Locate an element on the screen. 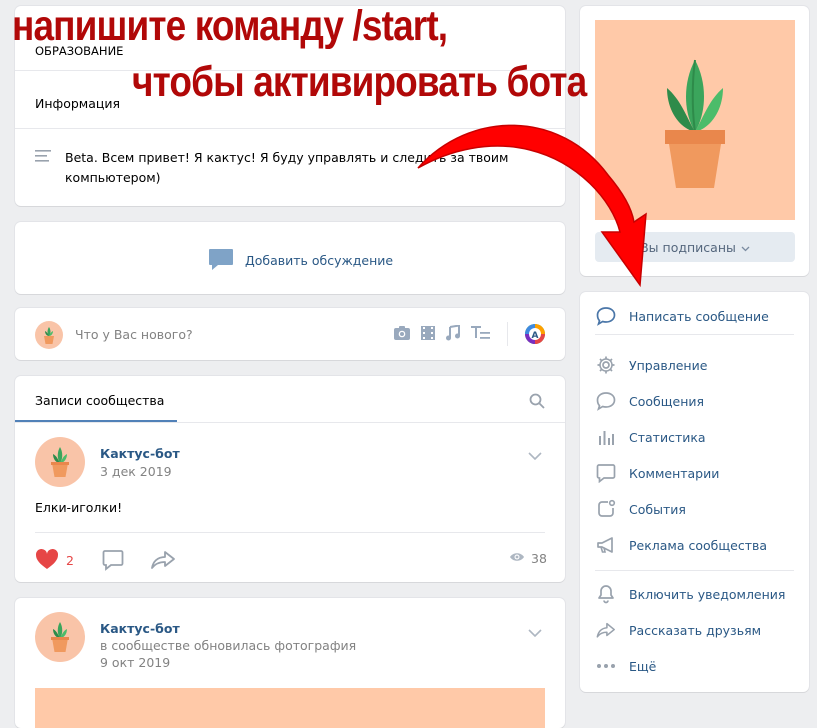  views-count: 38 is located at coordinates (539, 558).